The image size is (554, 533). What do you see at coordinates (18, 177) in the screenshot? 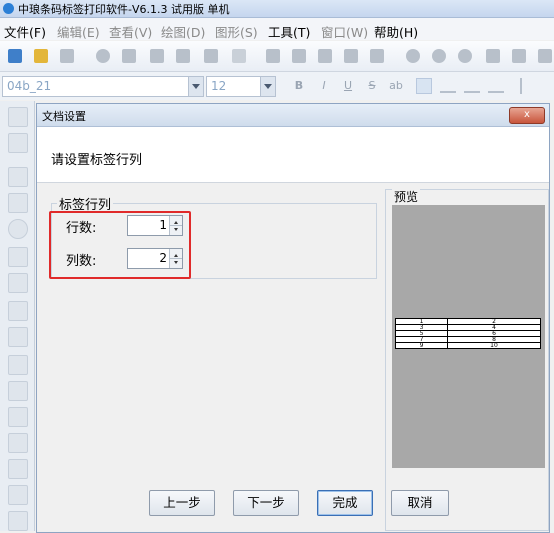
I see `line-icon` at bounding box center [18, 177].